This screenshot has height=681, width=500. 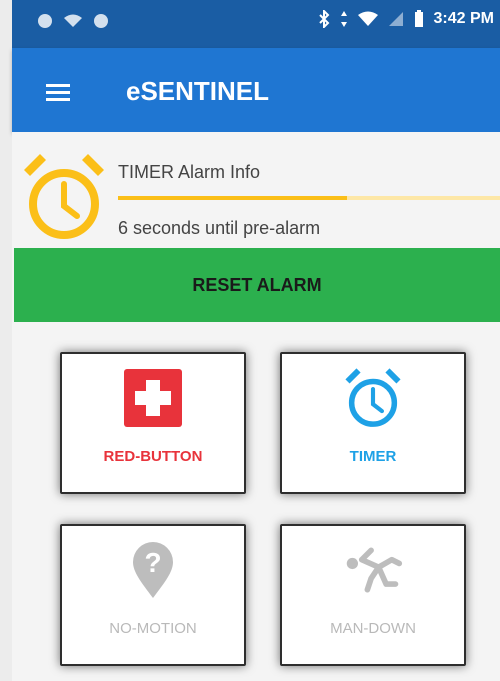 I want to click on data-arrows-icon, so click(x=343, y=19).